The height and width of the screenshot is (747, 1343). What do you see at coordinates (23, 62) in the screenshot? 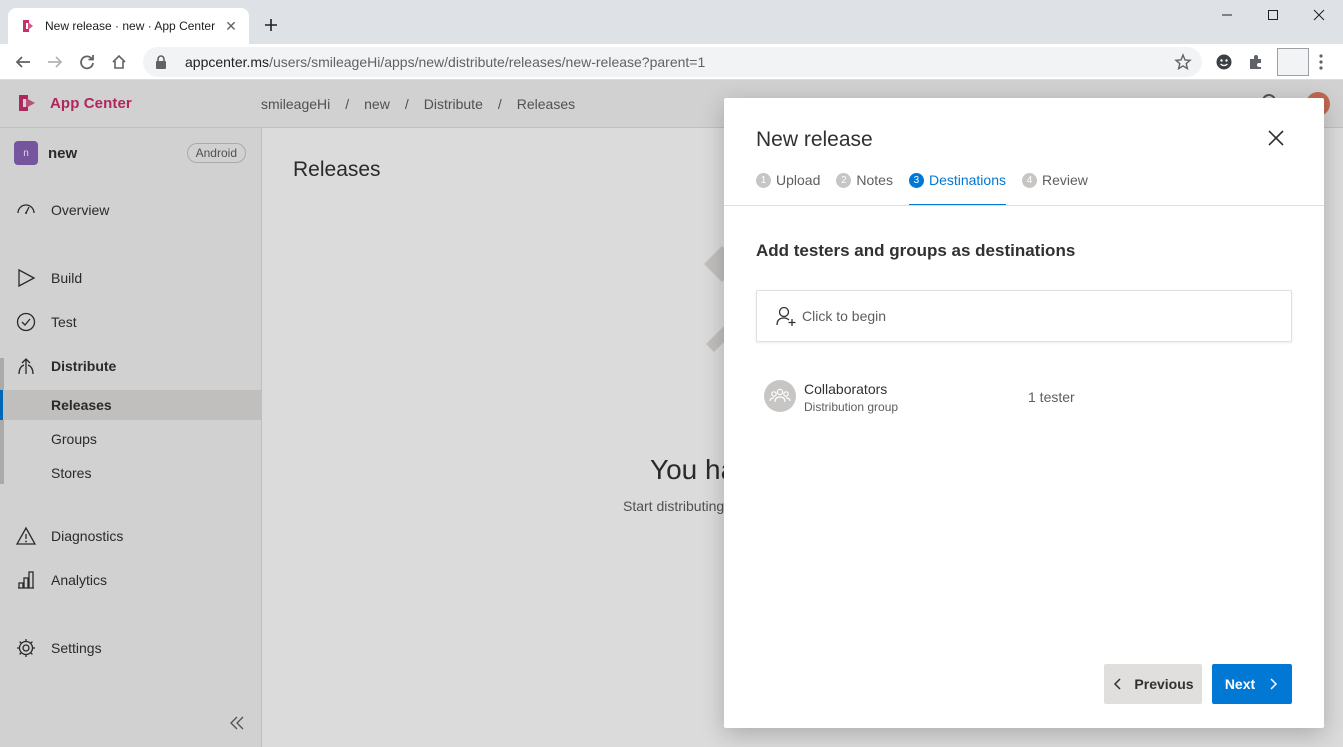
I see `back-icon` at bounding box center [23, 62].